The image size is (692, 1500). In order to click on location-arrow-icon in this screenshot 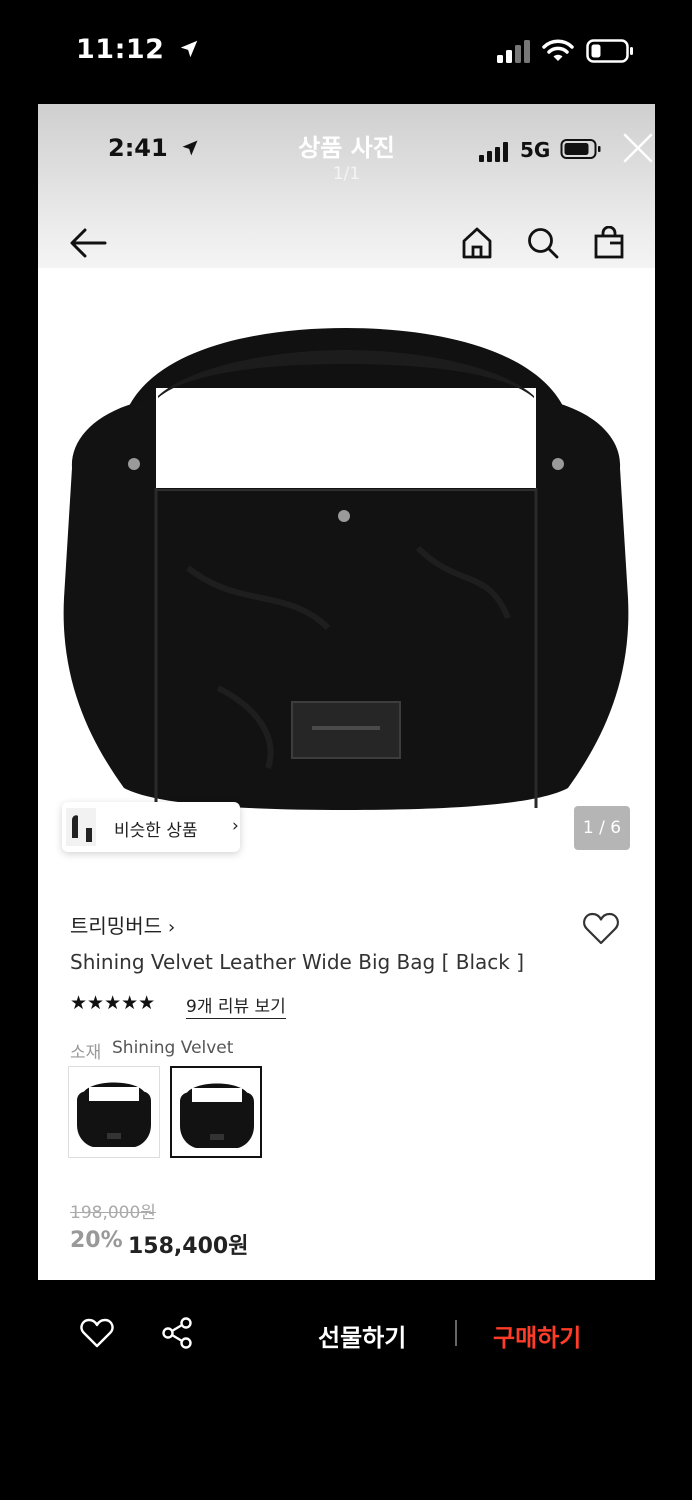, I will do `click(189, 49)`.